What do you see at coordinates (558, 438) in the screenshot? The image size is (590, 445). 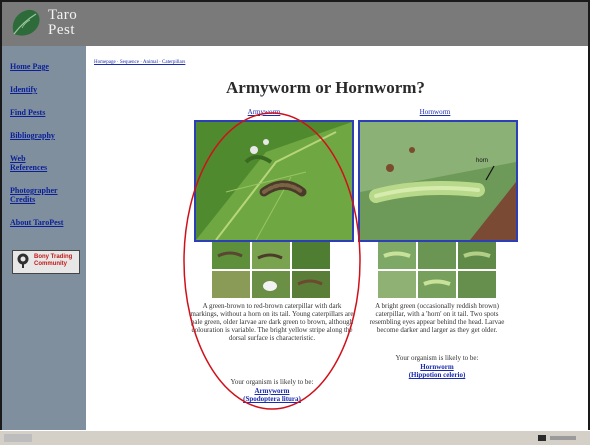 I see `tray-icon` at bounding box center [558, 438].